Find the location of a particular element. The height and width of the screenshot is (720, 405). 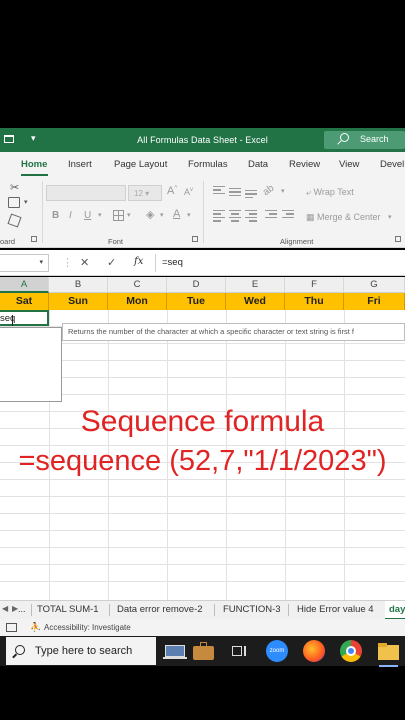

column-header-b: B is located at coordinates (78, 285).